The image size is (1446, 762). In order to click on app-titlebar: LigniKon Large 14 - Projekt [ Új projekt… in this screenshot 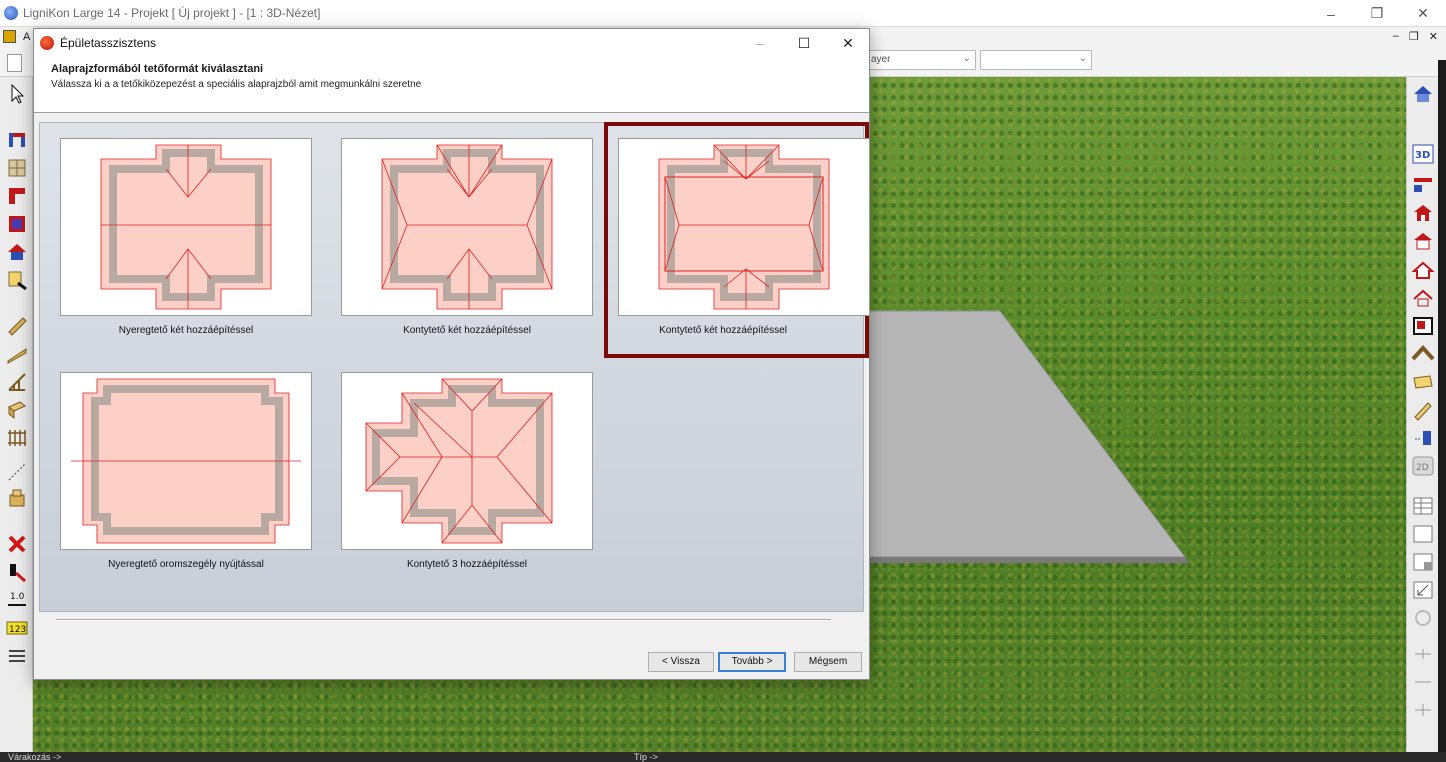, I will do `click(723, 13)`.